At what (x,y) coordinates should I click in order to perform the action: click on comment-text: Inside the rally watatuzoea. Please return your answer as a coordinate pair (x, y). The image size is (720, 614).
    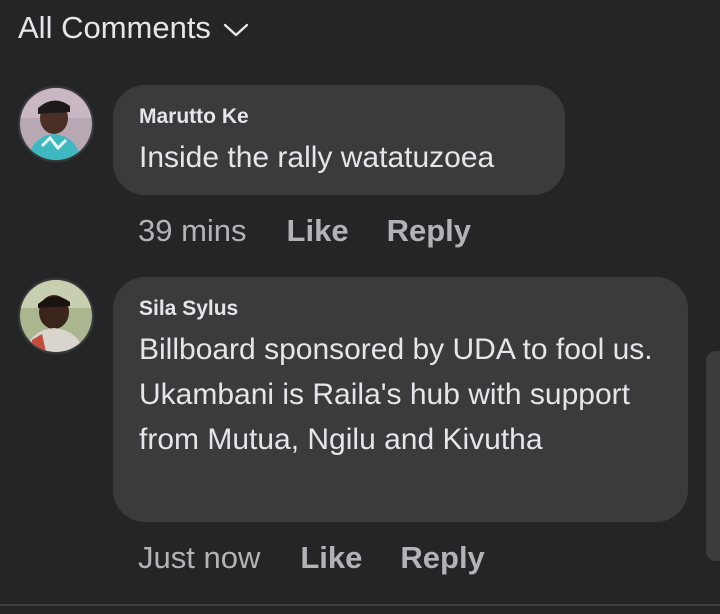
    Looking at the image, I should click on (317, 157).